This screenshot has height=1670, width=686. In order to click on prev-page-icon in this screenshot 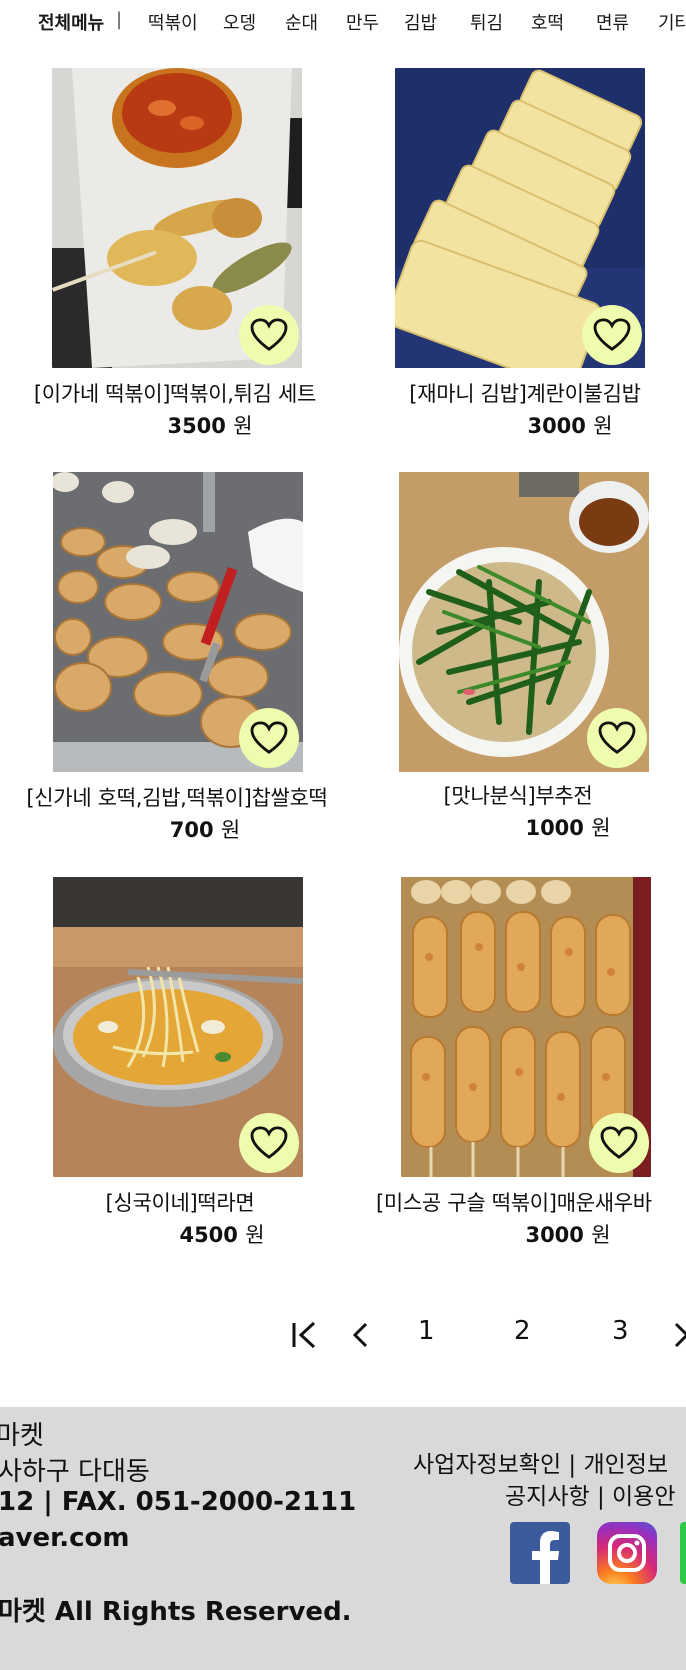, I will do `click(361, 1335)`.